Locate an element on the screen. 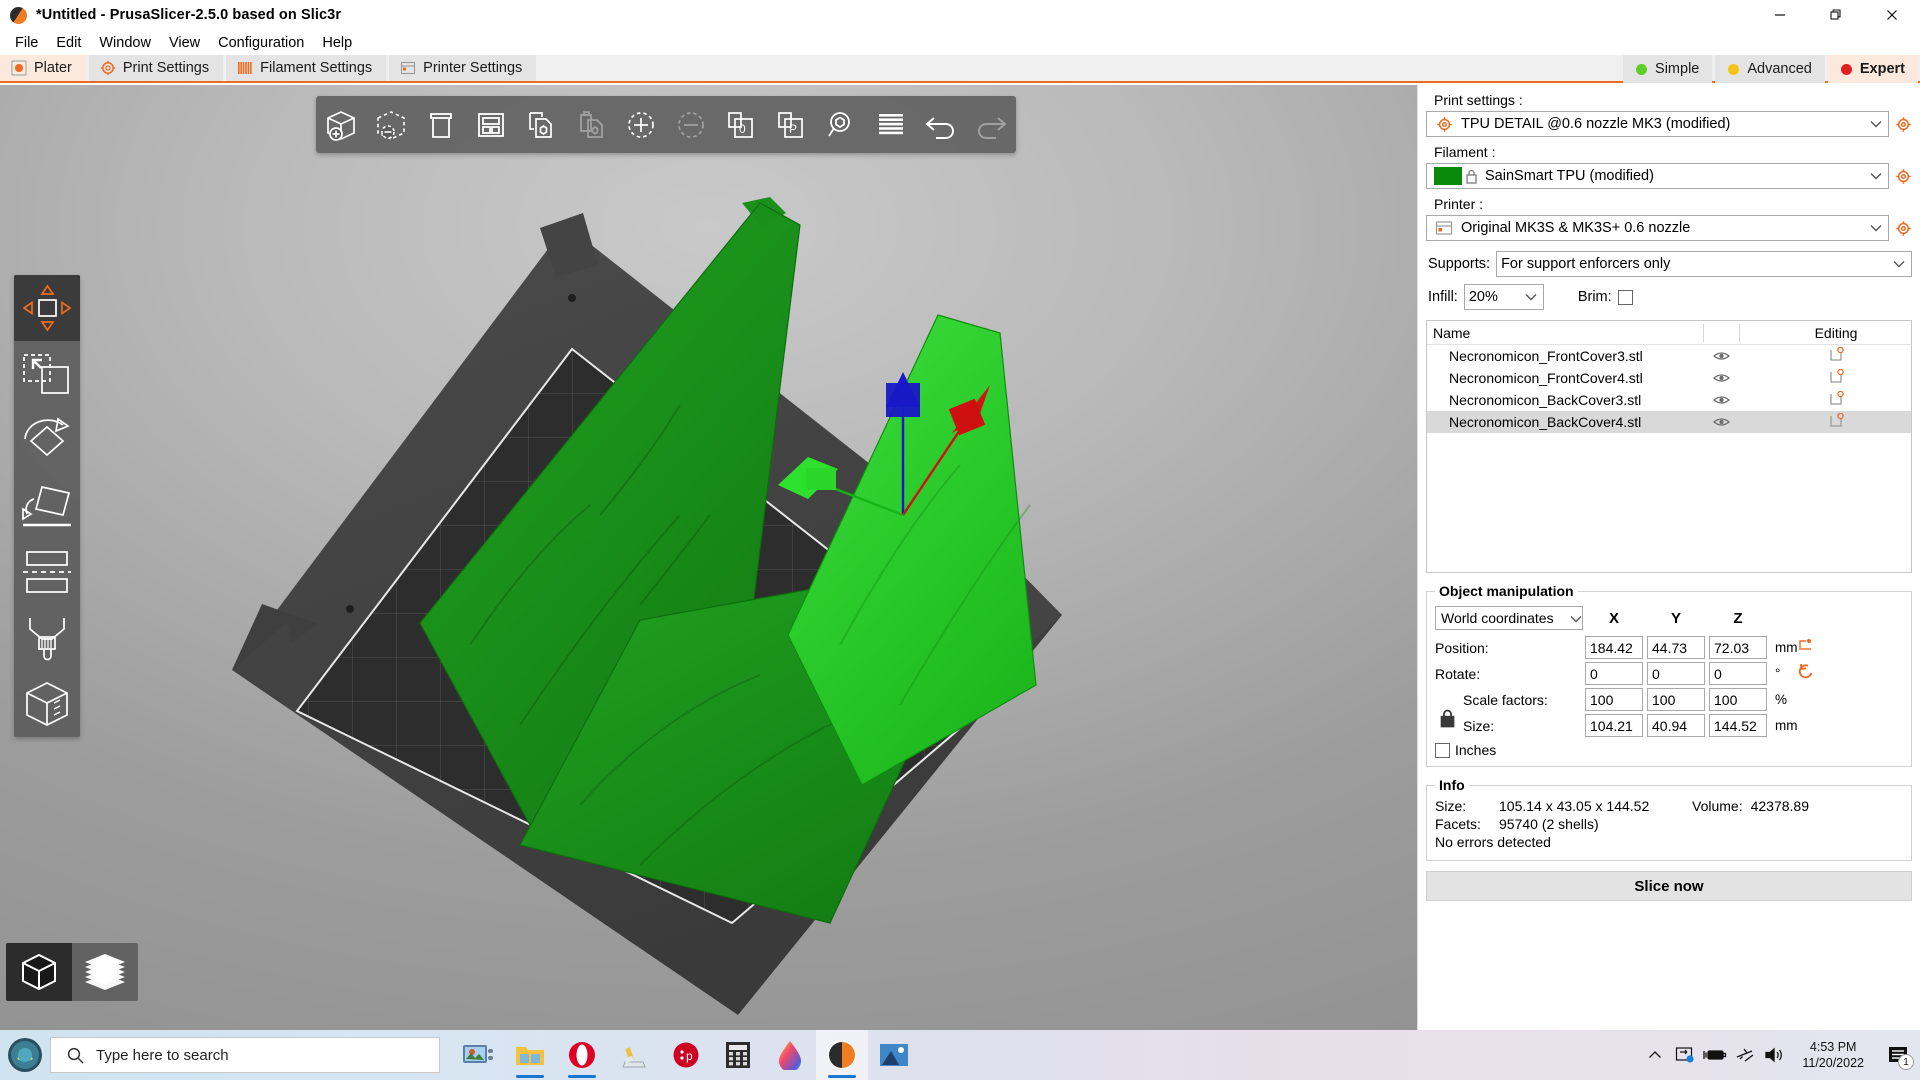 This screenshot has width=1920, height=1080. reset-rotation-icon is located at coordinates (1806, 673).